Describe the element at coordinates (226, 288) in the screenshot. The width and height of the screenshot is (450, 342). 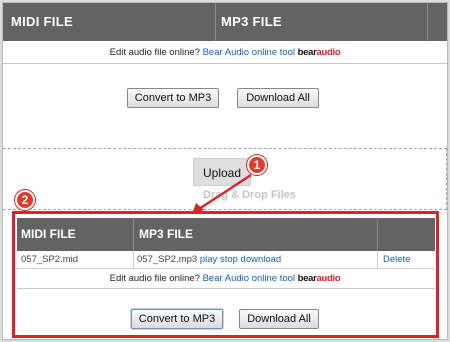
I see `divider` at that location.